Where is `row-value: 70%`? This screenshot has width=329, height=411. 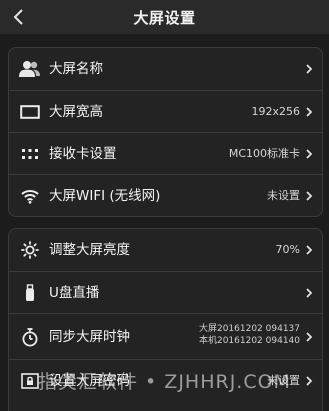
row-value: 70% is located at coordinates (287, 249).